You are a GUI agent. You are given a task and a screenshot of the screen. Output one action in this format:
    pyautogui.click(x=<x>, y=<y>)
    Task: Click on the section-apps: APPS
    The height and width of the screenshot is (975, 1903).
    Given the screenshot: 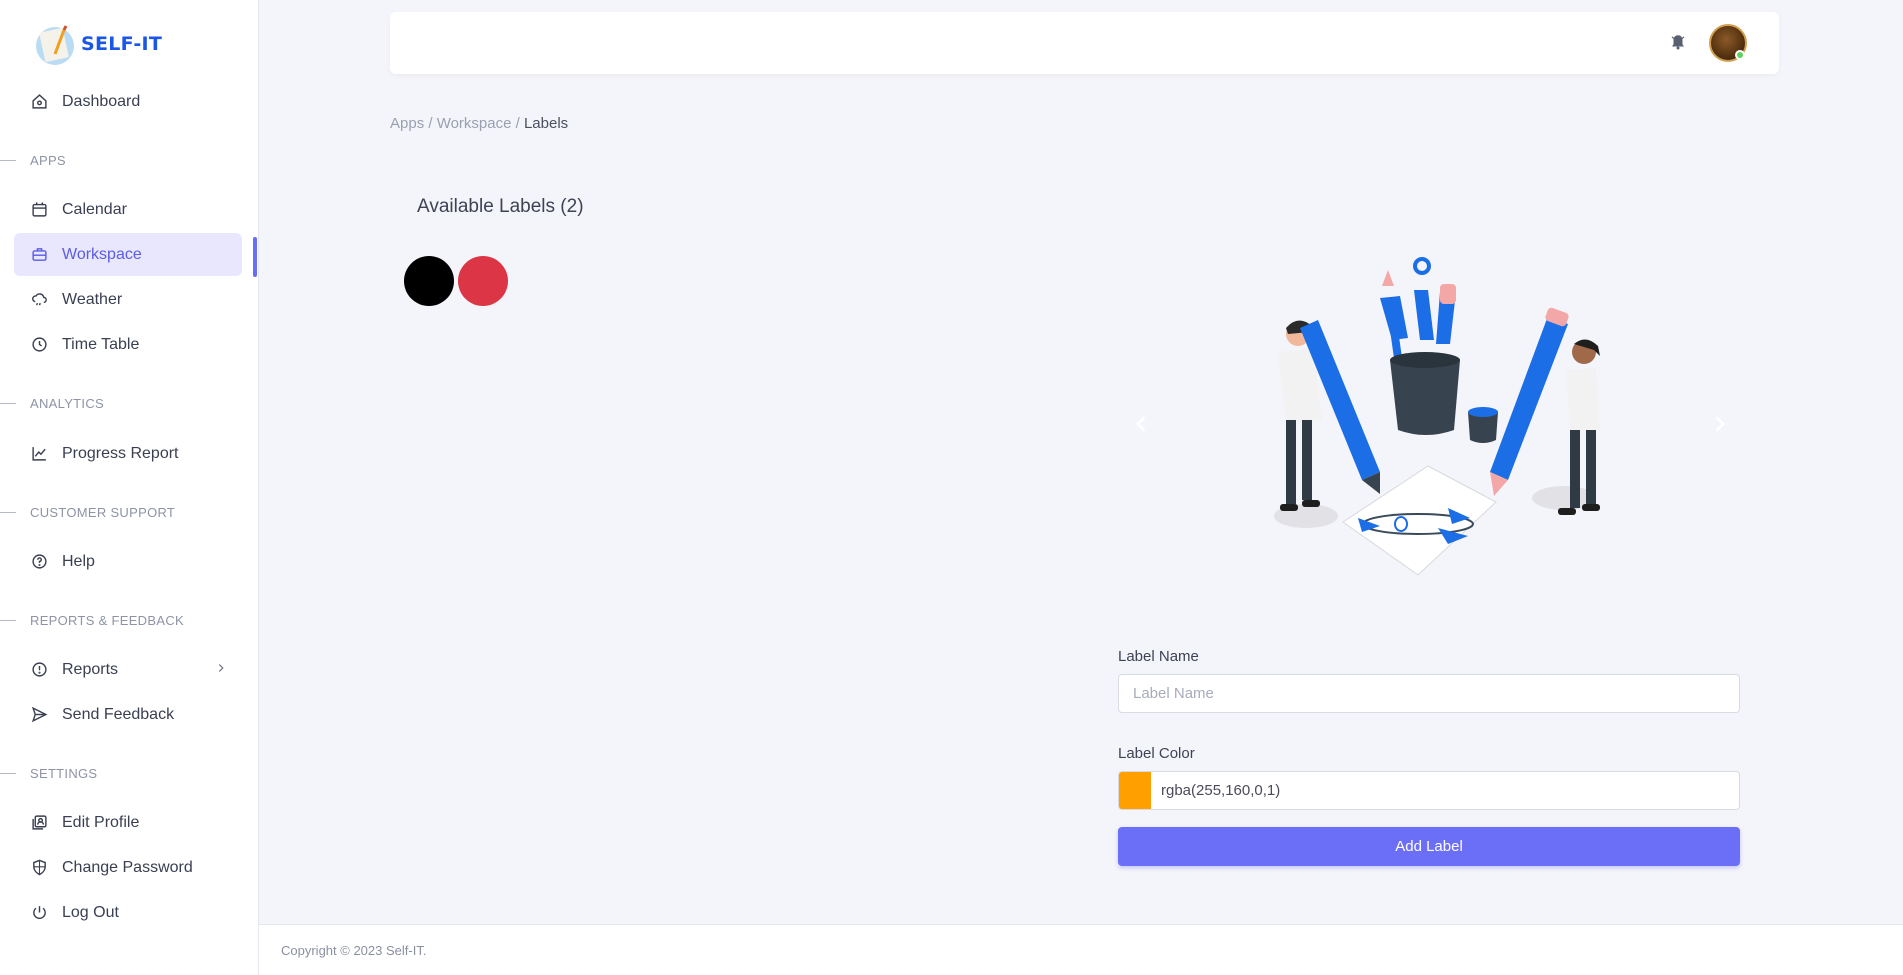 What is the action you would take?
    pyautogui.click(x=33, y=160)
    